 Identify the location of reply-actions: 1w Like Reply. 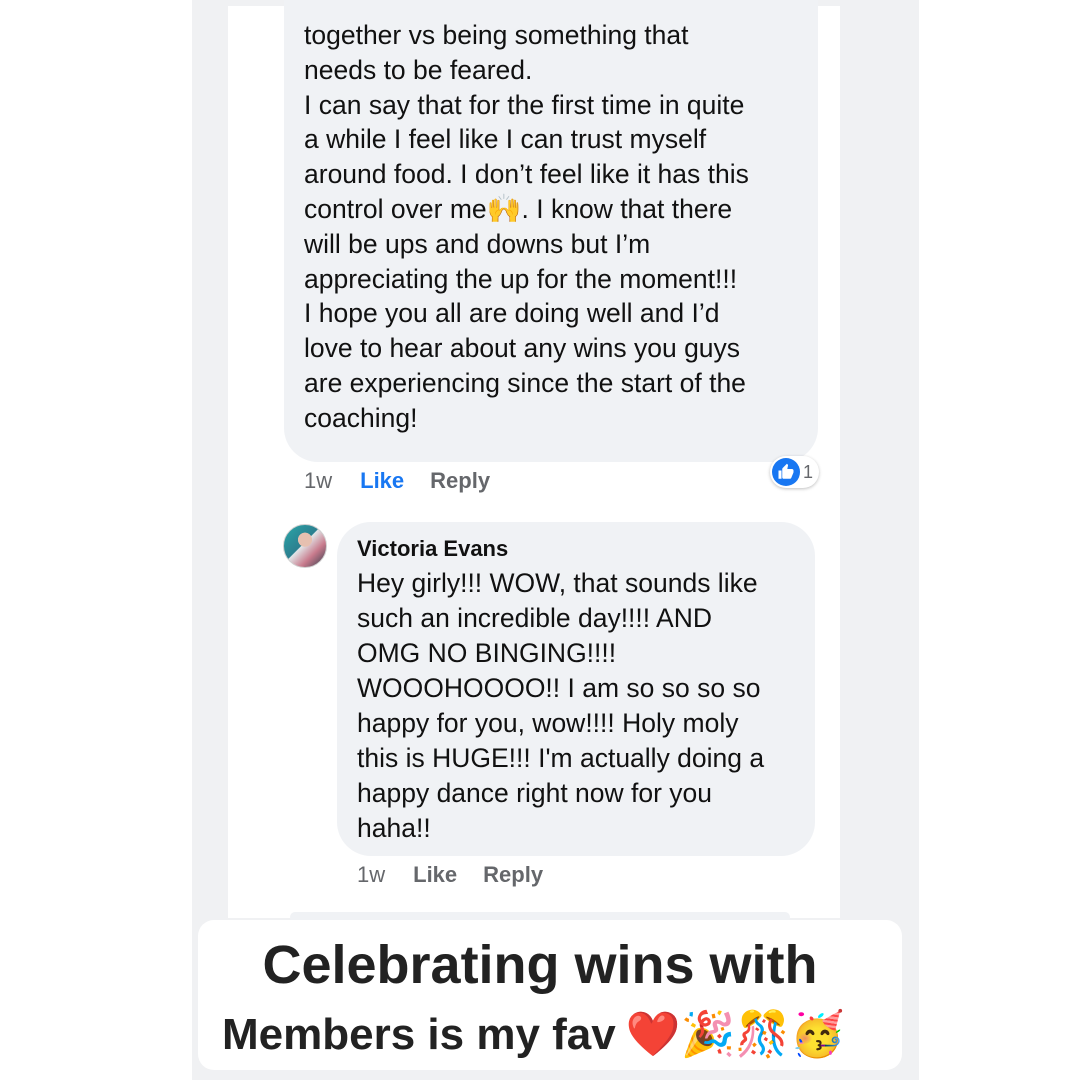
(450, 875).